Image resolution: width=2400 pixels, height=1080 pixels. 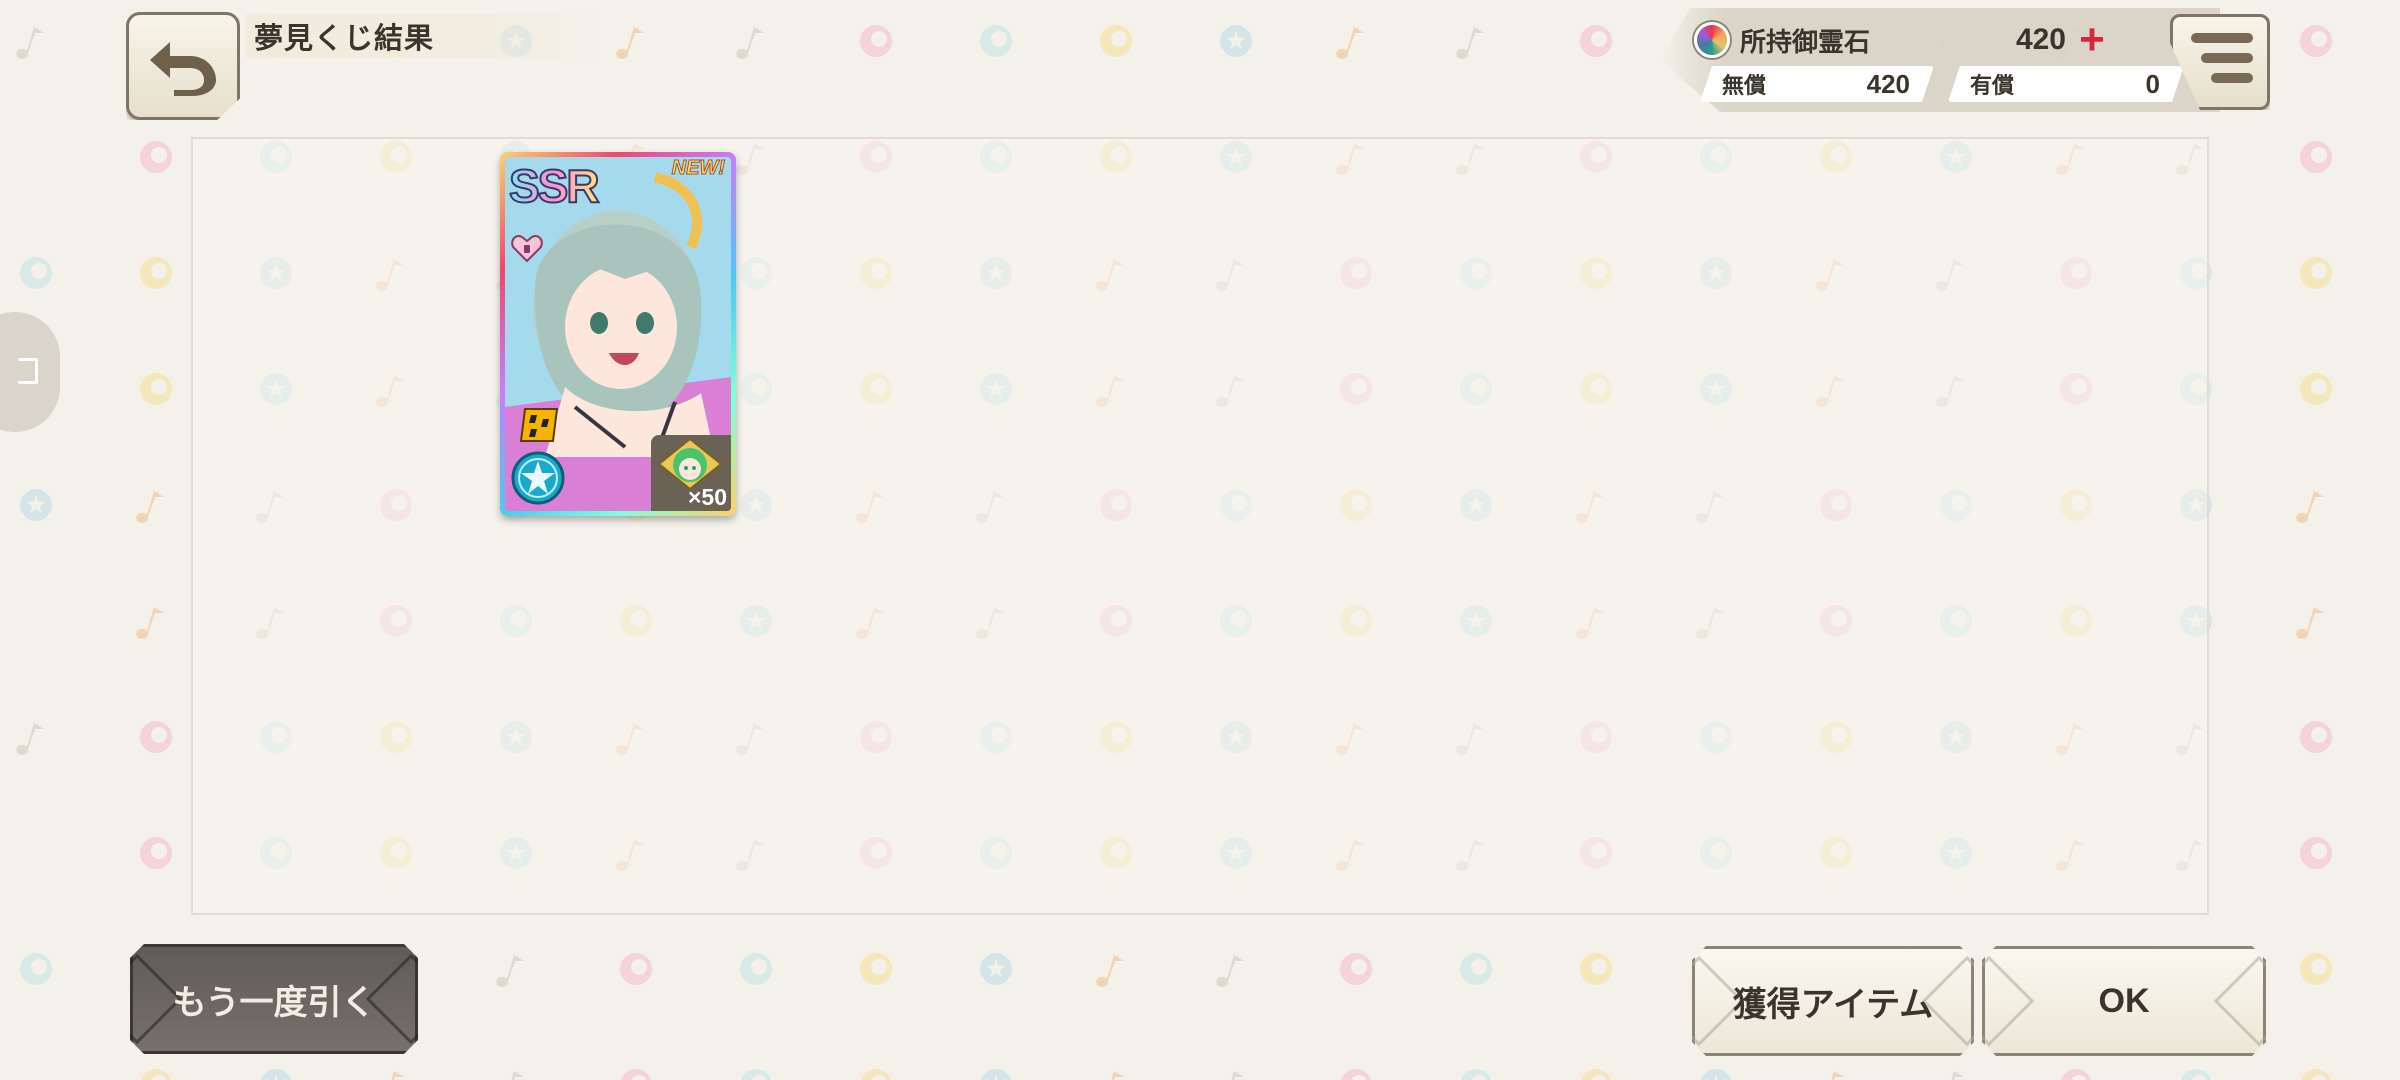 I want to click on rank-icon, so click(x=539, y=425).